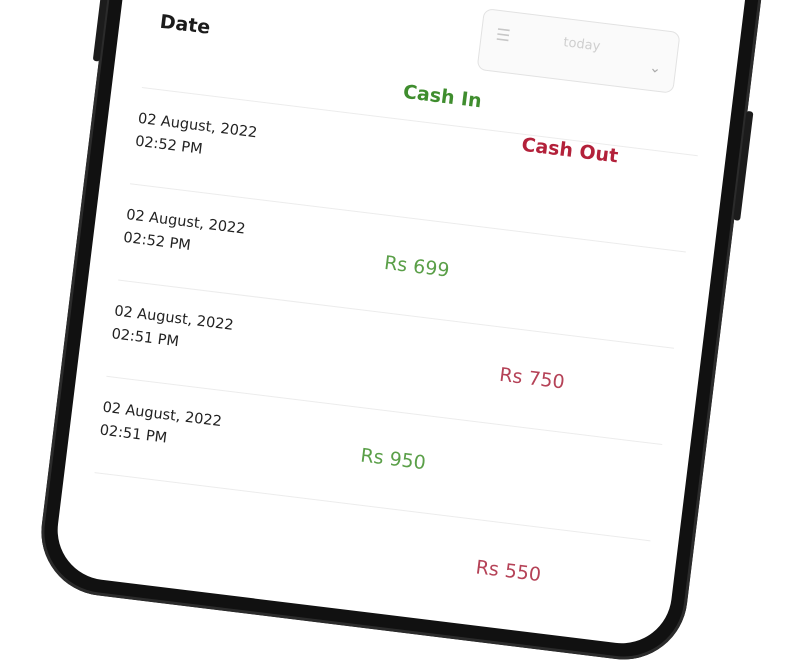 The width and height of the screenshot is (800, 668). I want to click on date-filter-dropdown: ☰ today ⌄, so click(578, 51).